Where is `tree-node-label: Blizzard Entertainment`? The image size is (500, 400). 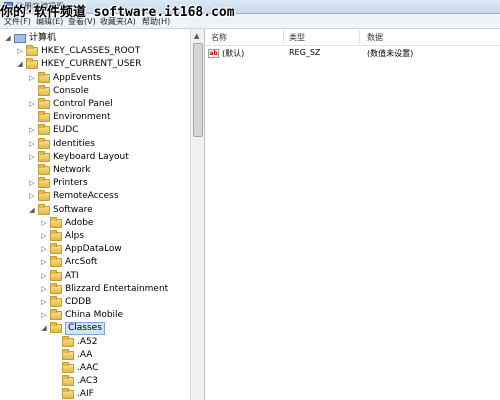
tree-node-label: Blizzard Entertainment is located at coordinates (117, 288).